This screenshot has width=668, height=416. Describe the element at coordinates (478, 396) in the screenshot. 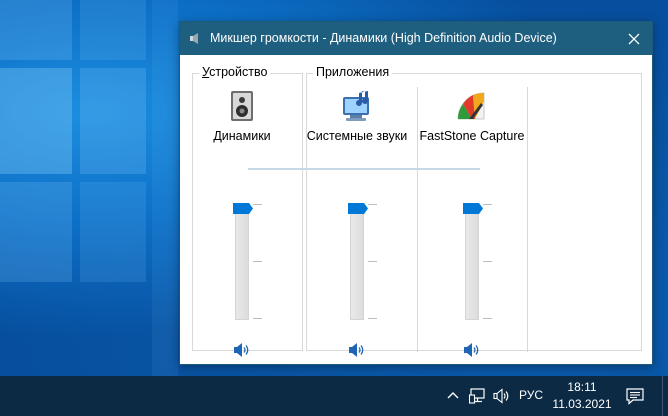

I see `network-icon` at that location.